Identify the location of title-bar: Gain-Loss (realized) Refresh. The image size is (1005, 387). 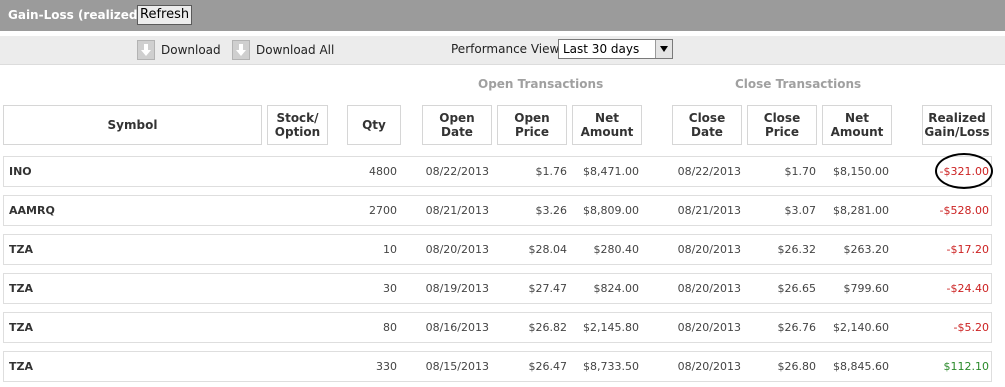
(502, 15).